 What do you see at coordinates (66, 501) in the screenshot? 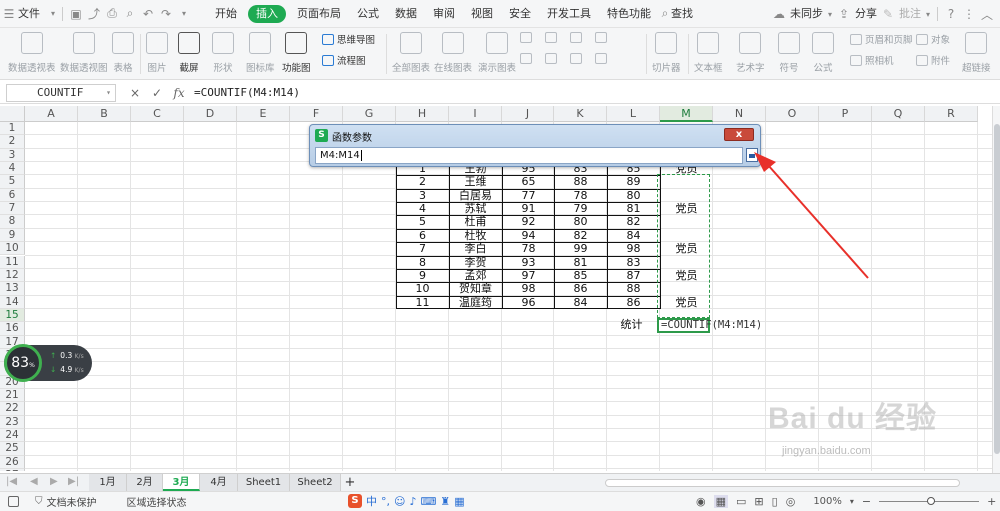
I see `protect-status: ⛉ 文档未保护` at bounding box center [66, 501].